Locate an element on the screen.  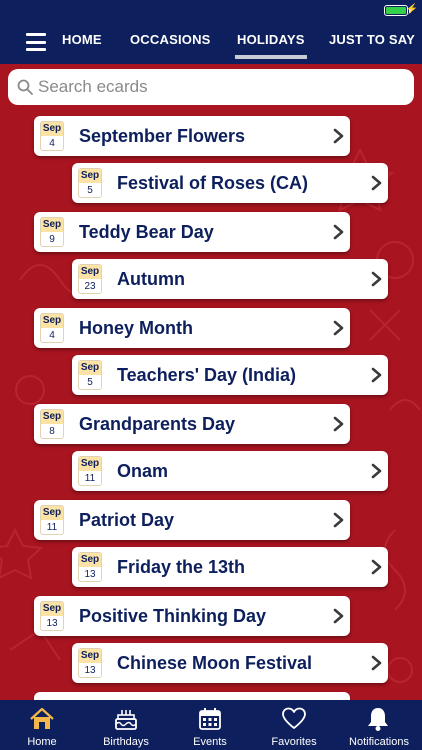
list-item: Sep 13 Chinese Moon Festival is located at coordinates (230, 663).